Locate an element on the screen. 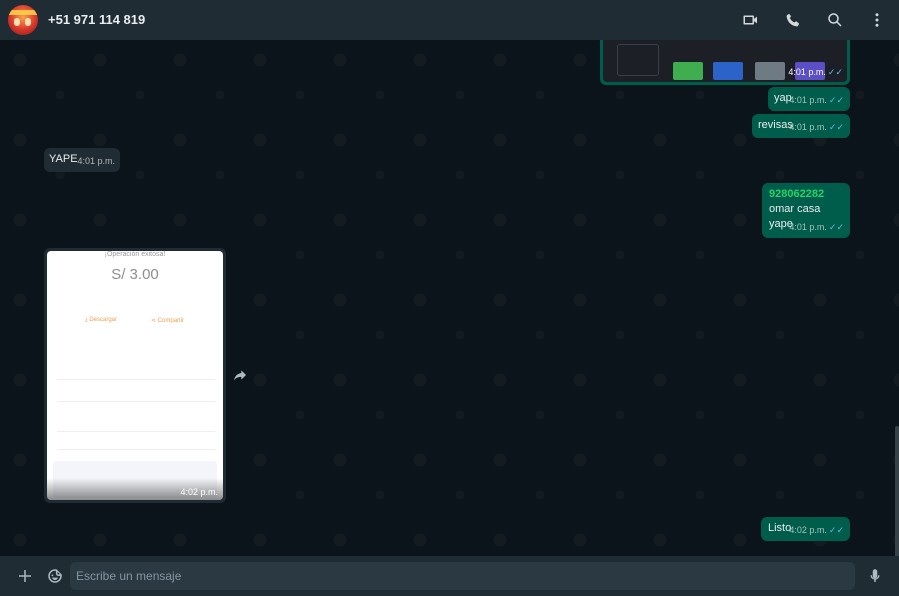 The image size is (899, 596). share-link: ⋖ Compartir is located at coordinates (168, 321).